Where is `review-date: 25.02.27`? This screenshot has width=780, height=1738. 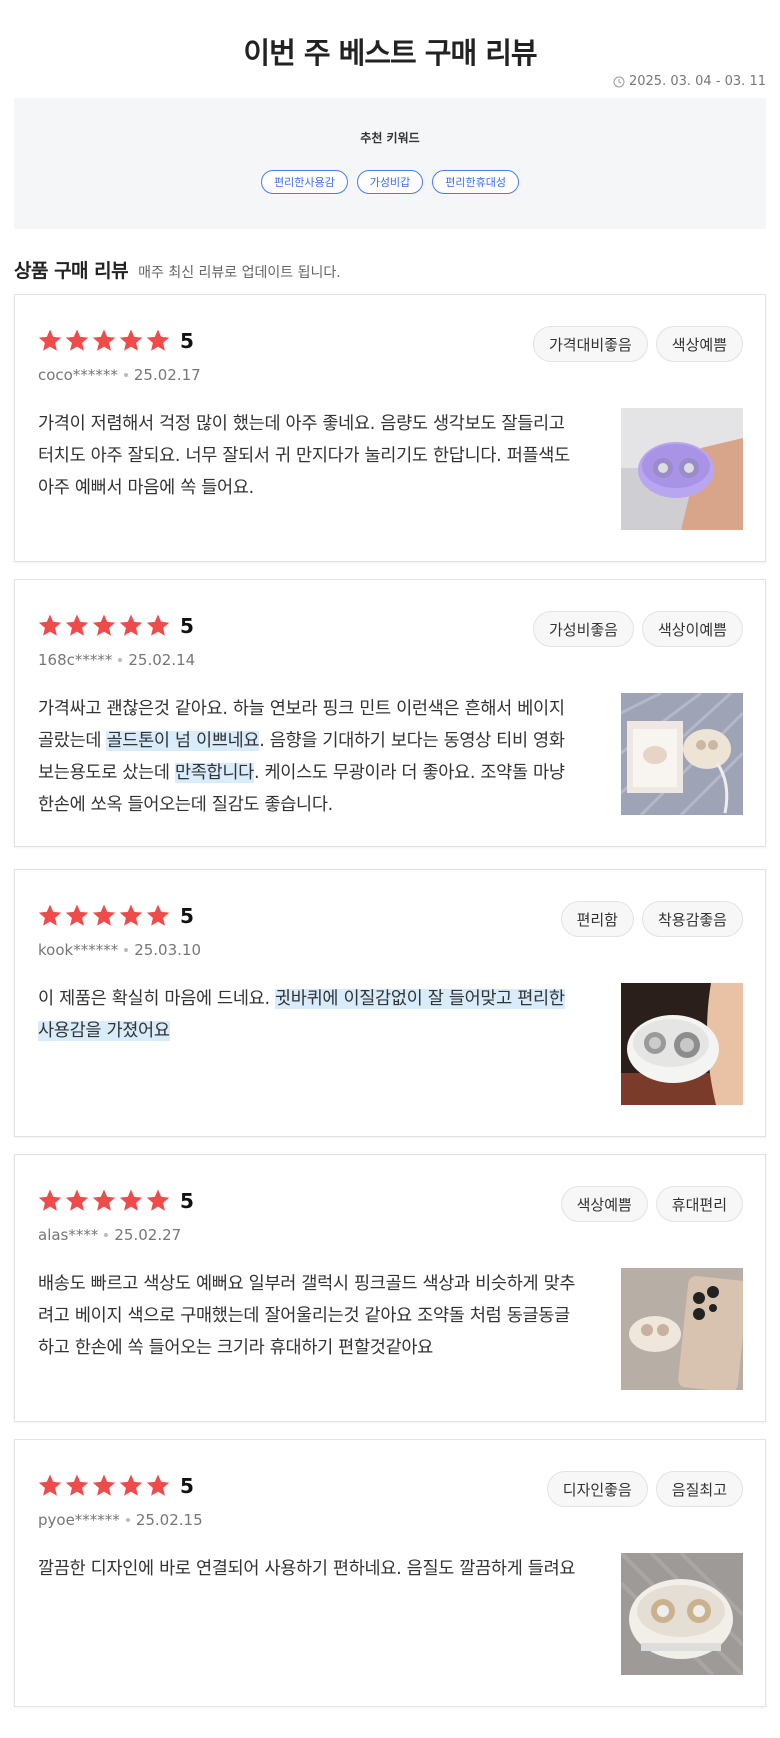
review-date: 25.02.27 is located at coordinates (148, 1235).